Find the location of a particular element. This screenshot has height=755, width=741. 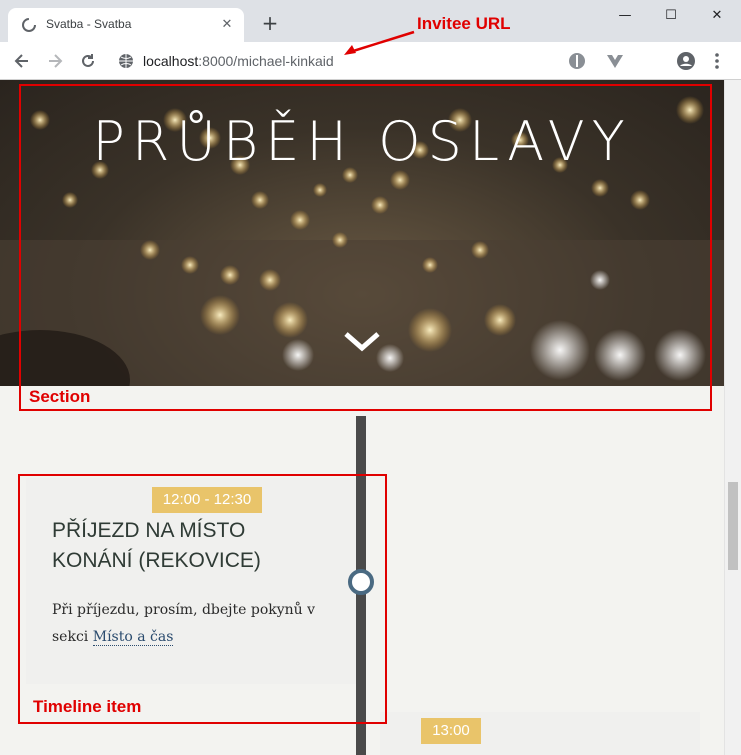

address-bar: localhost:8000/michael-kinkaid is located at coordinates (330, 61).